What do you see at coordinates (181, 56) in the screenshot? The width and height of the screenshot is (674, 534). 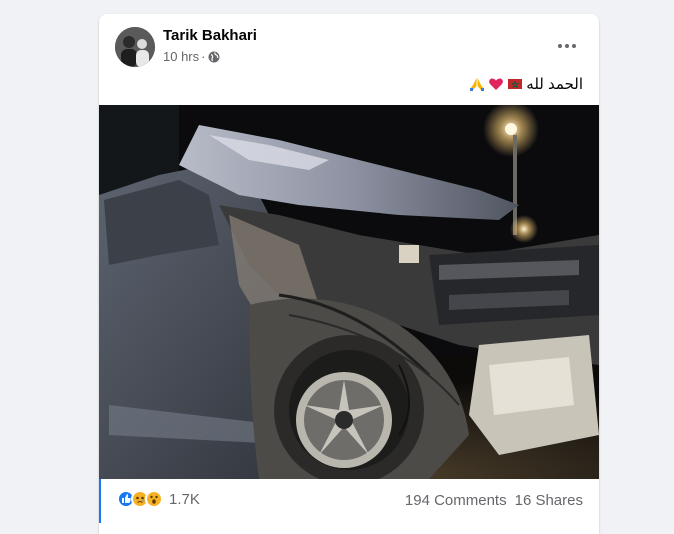 I see `post-time: 10 hrs` at bounding box center [181, 56].